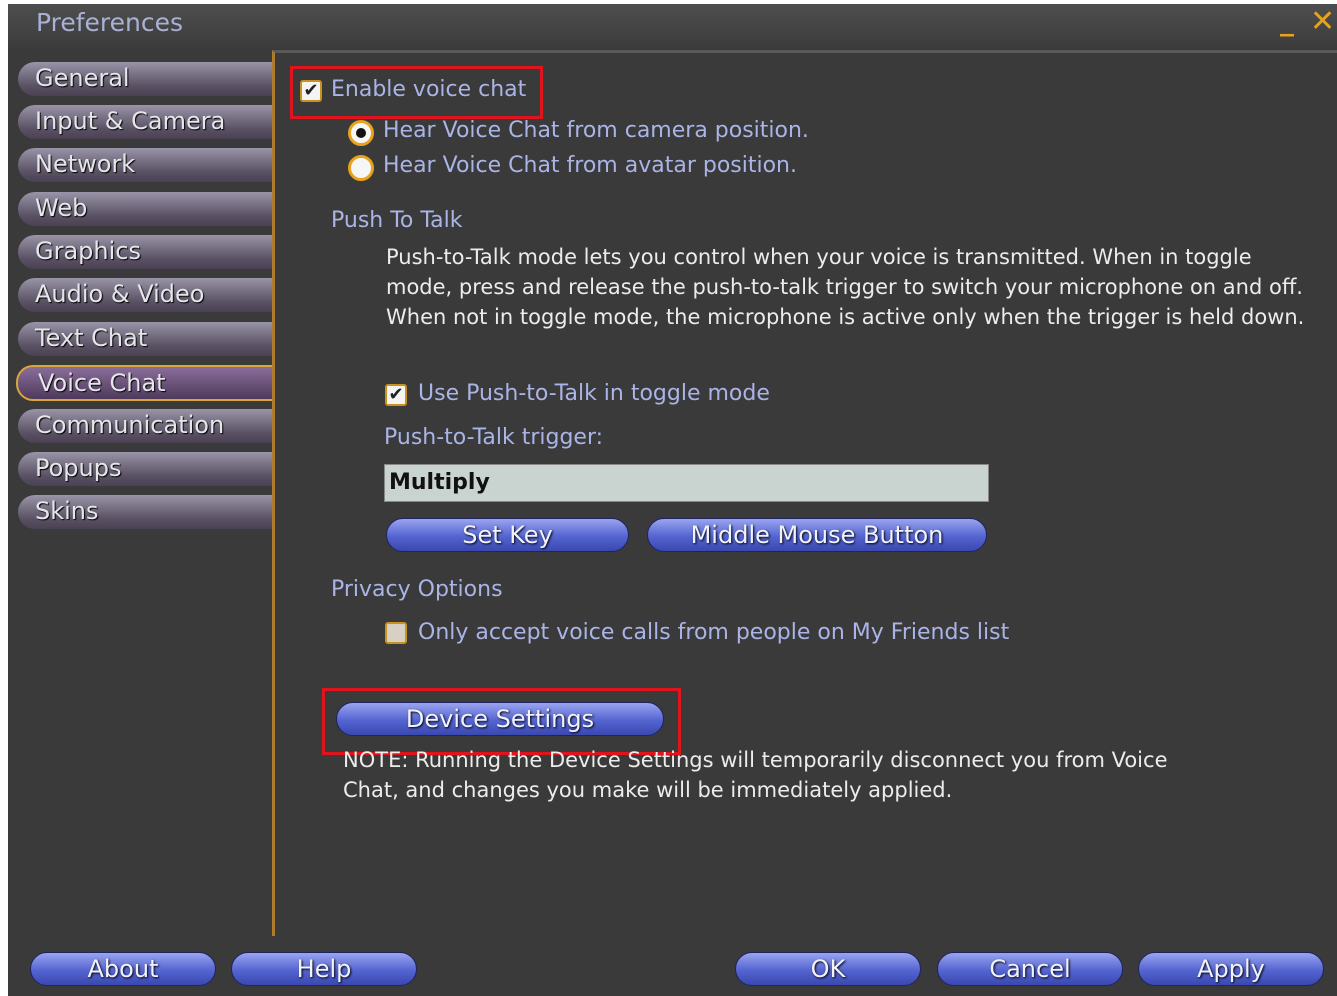 Image resolution: width=1337 pixels, height=996 pixels. What do you see at coordinates (507, 535) in the screenshot?
I see `set-key-button: Set Key` at bounding box center [507, 535].